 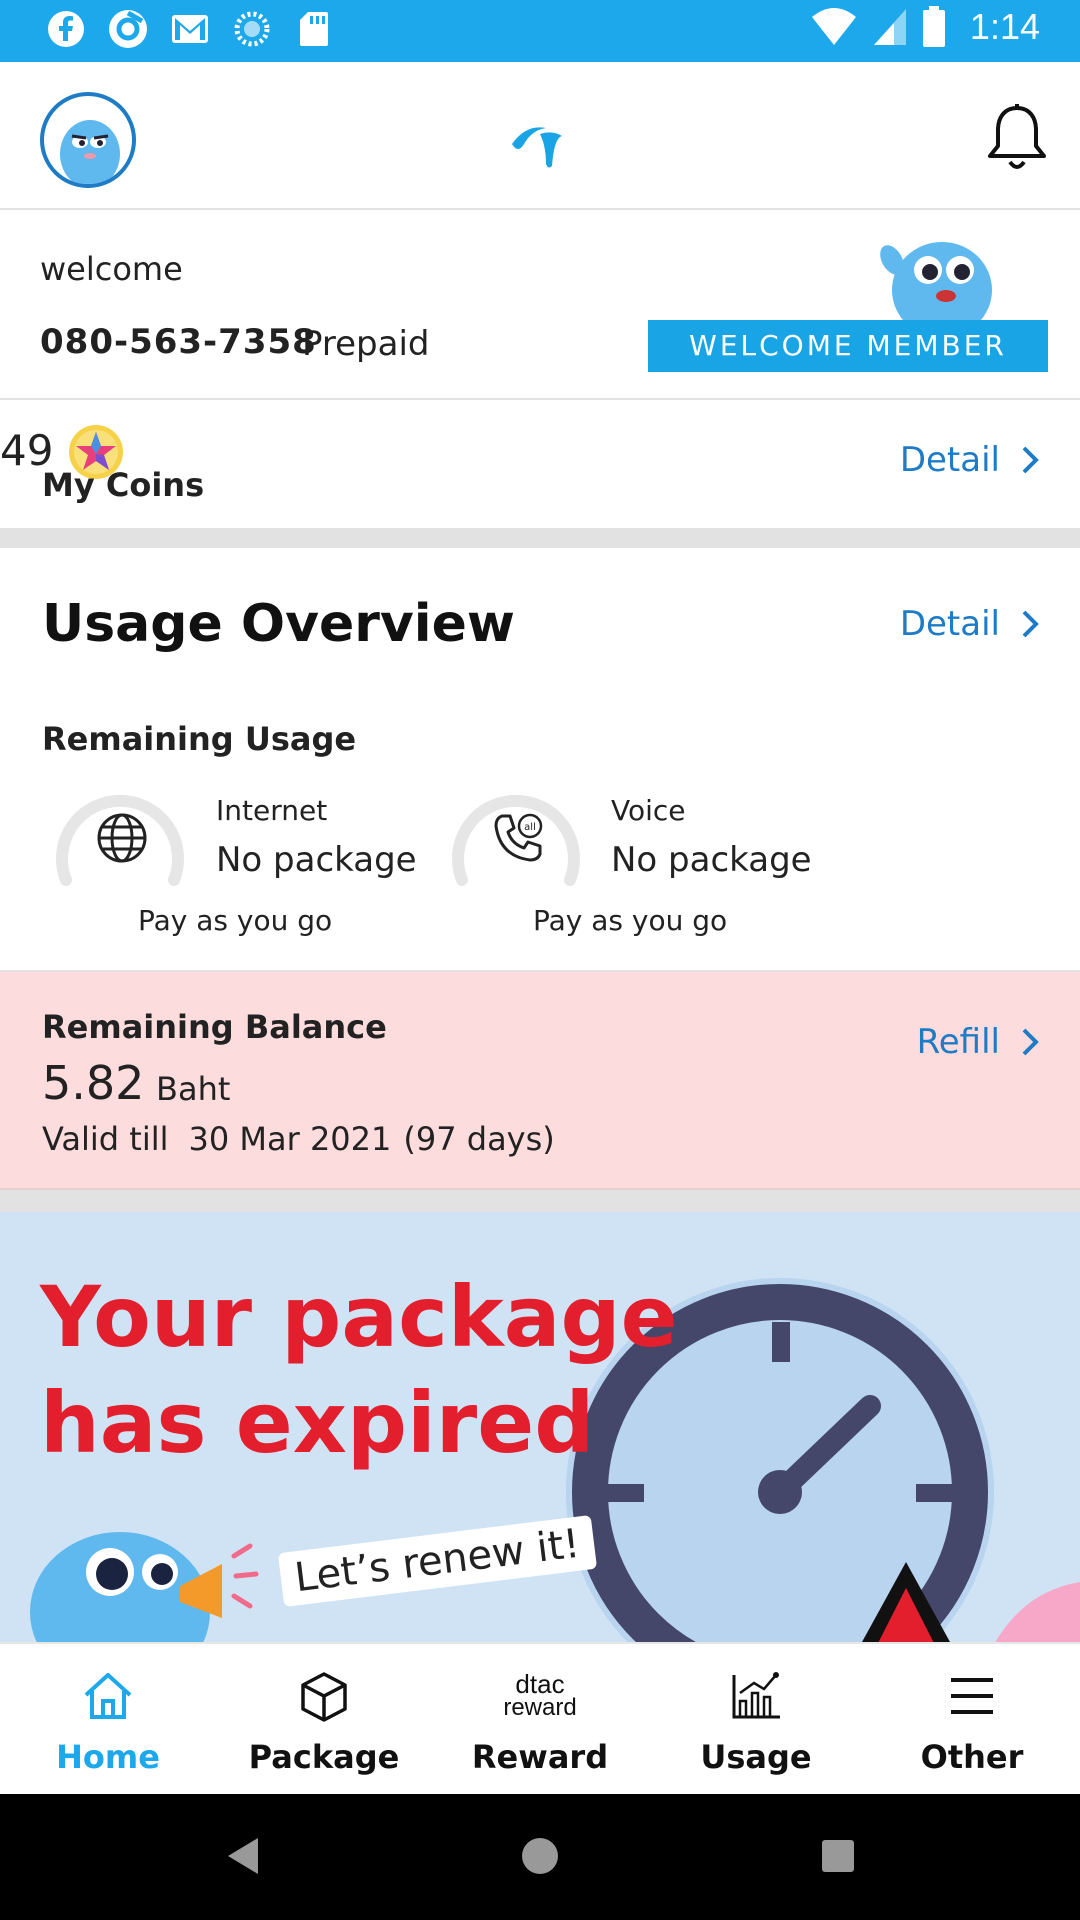 What do you see at coordinates (949, 460) in the screenshot?
I see `coins-detail-label: Detail` at bounding box center [949, 460].